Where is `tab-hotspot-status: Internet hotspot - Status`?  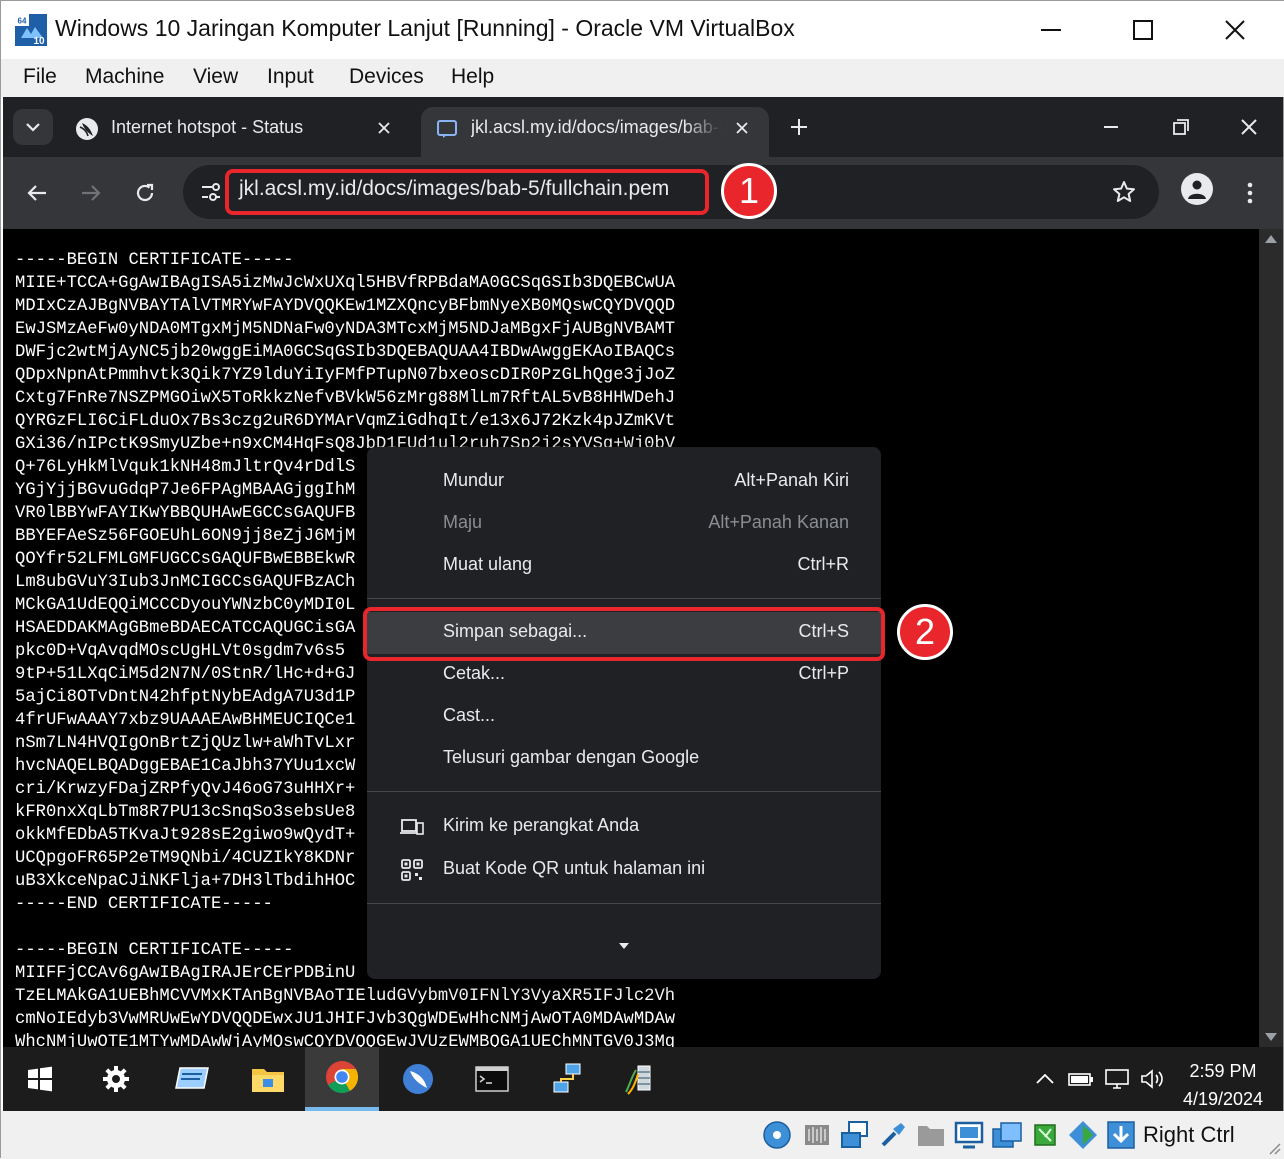 tab-hotspot-status: Internet hotspot - Status is located at coordinates (236, 132).